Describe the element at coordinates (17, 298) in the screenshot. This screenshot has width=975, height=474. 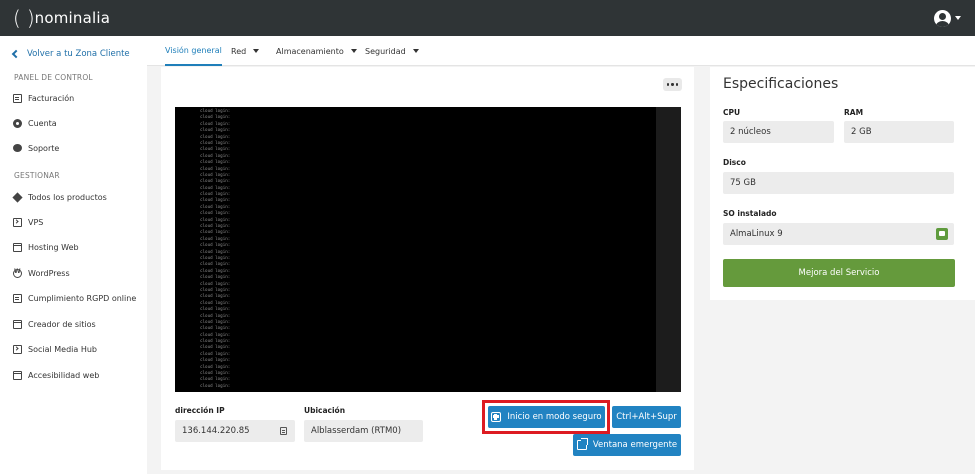
I see `document-icon` at that location.